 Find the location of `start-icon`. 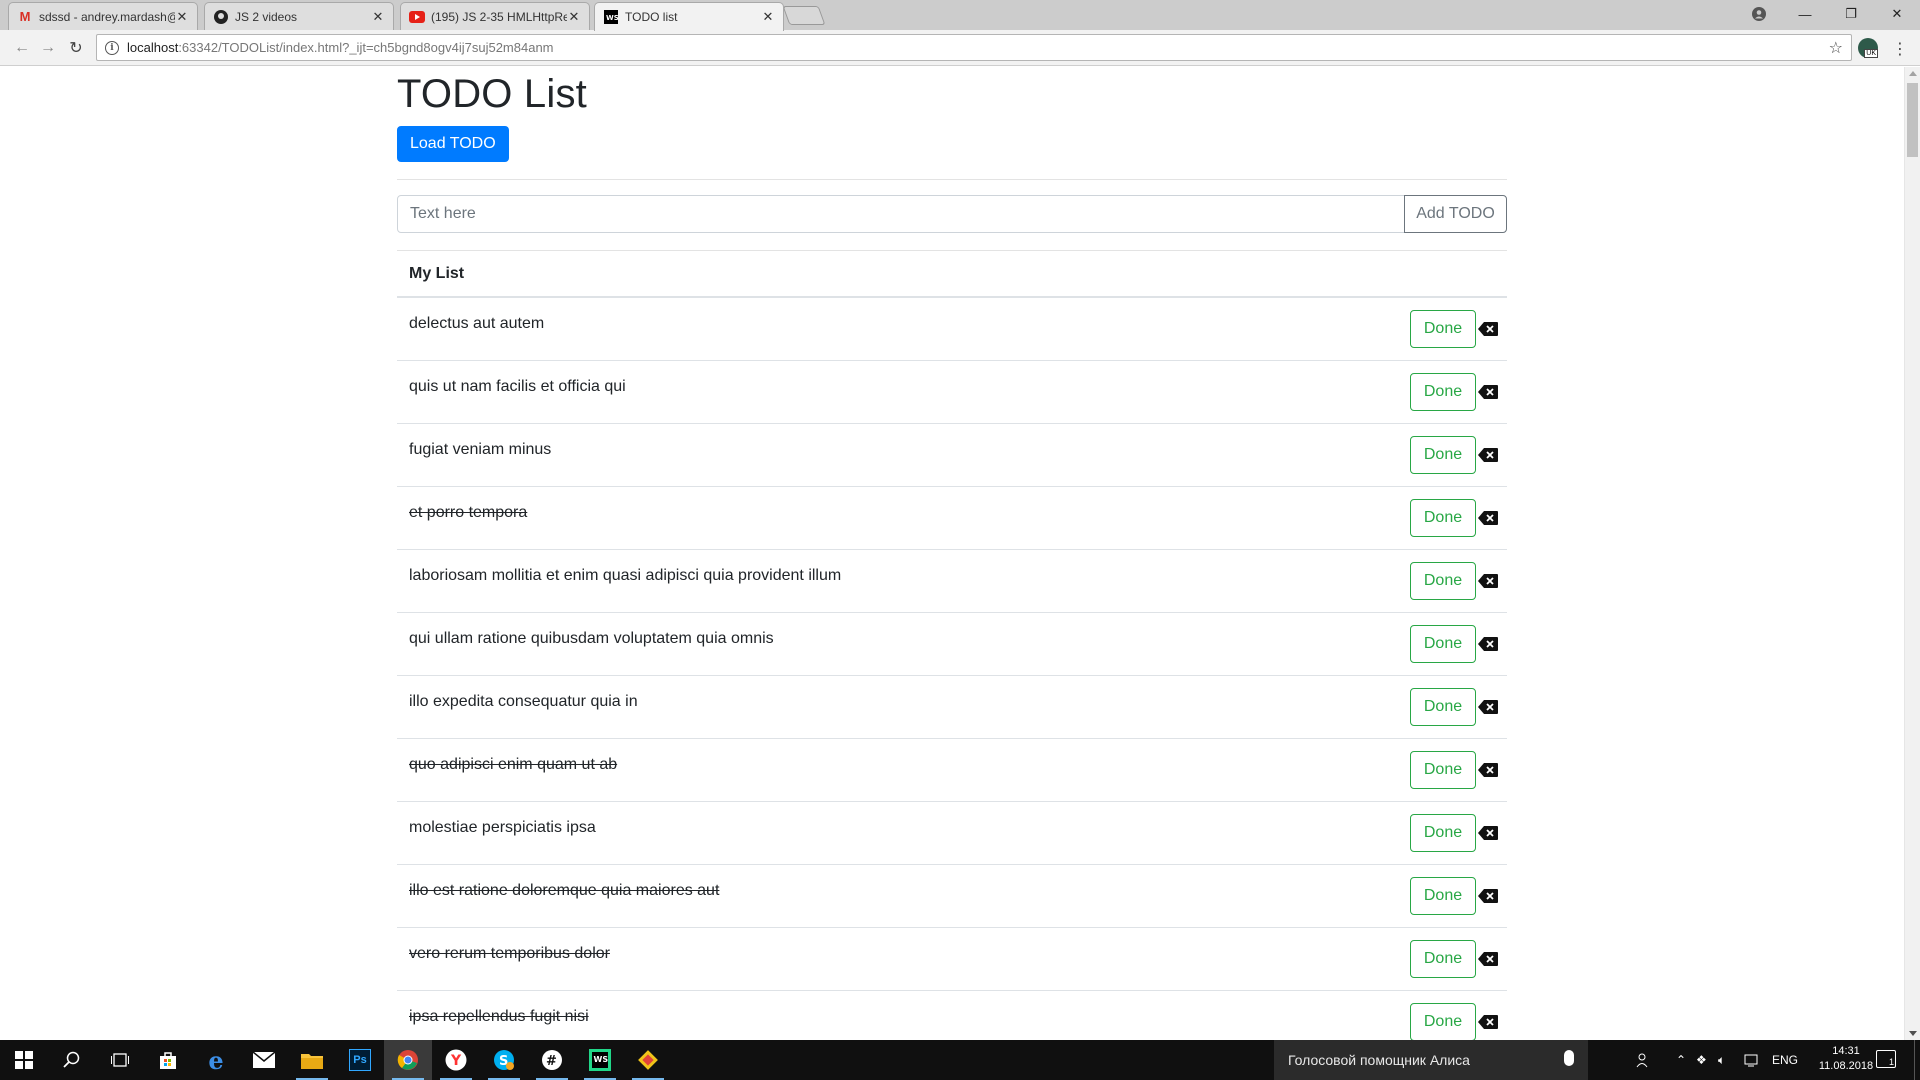

start-icon is located at coordinates (24, 1060).